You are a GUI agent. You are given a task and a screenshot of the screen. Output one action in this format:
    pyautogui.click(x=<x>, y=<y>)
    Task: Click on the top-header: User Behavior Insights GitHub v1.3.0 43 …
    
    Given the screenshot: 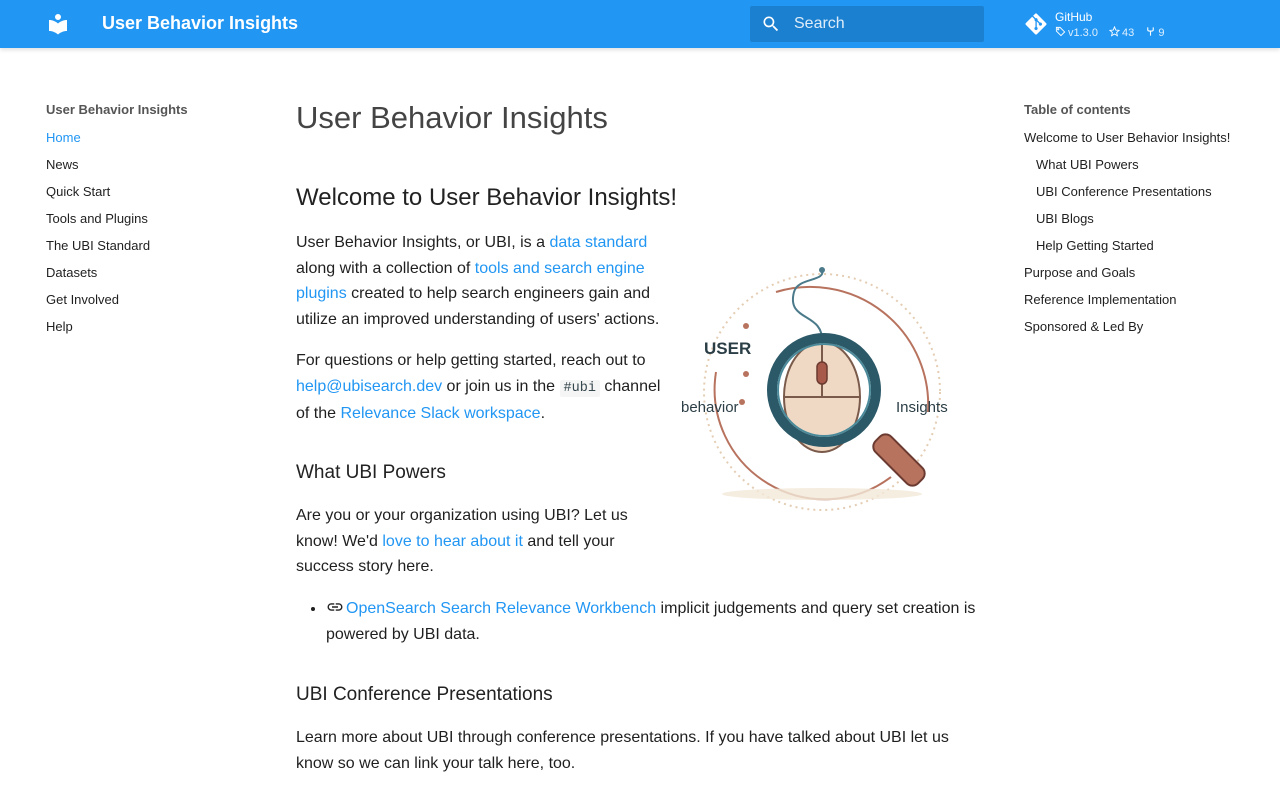 What is the action you would take?
    pyautogui.click(x=640, y=24)
    